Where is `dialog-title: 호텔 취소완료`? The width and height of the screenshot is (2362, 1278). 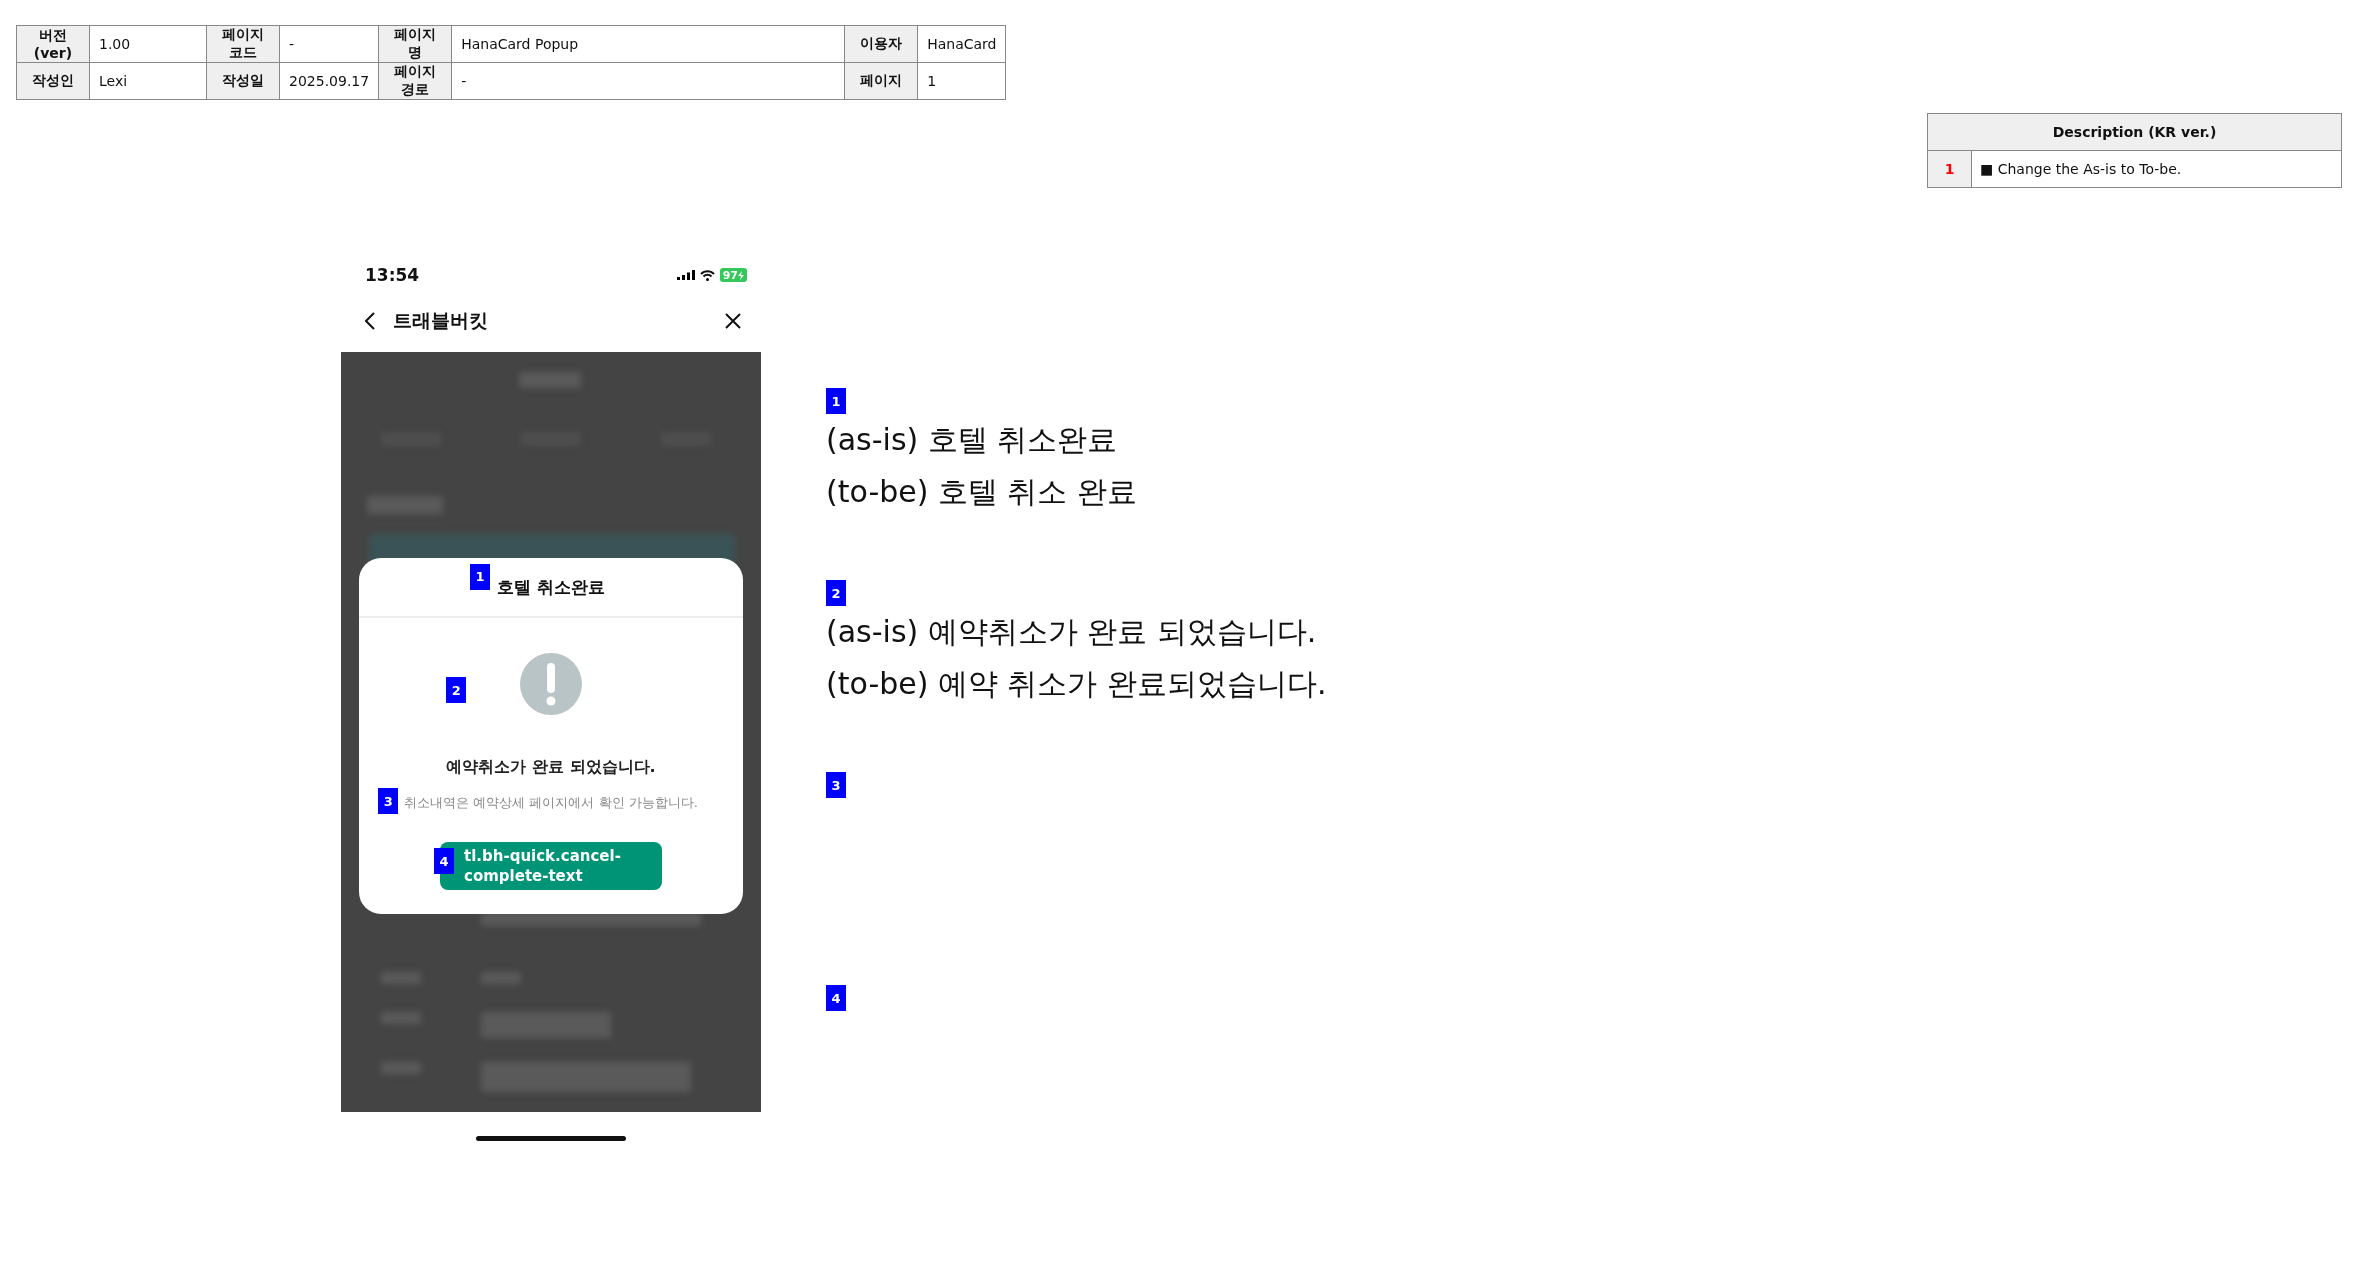 dialog-title: 호텔 취소완료 is located at coordinates (551, 586).